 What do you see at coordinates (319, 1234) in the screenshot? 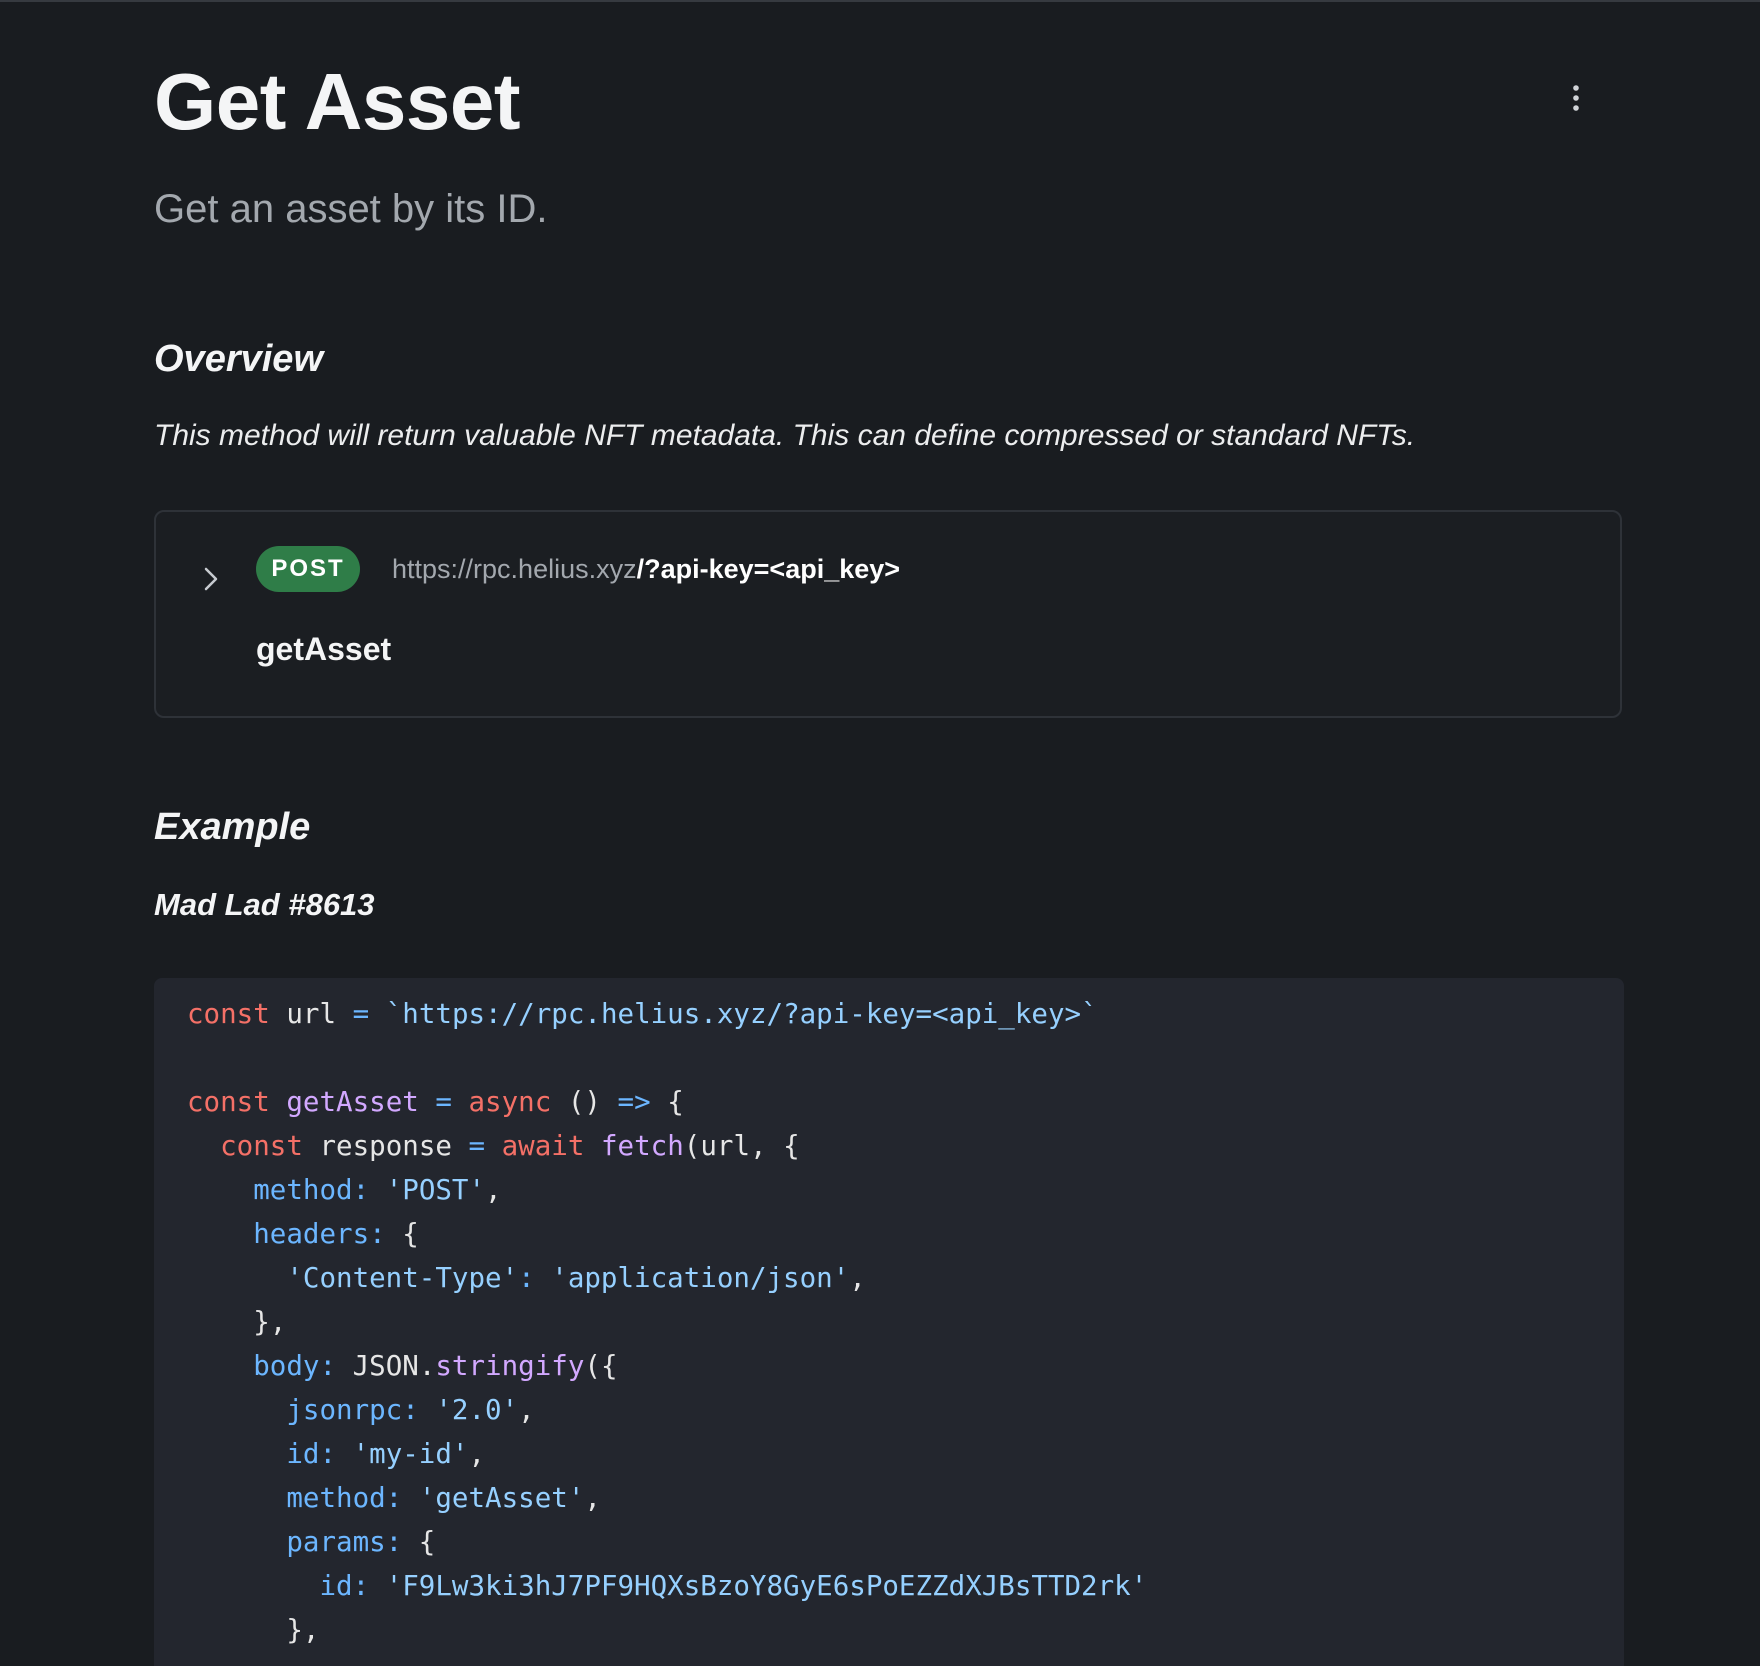
I see `code-token: headers:` at bounding box center [319, 1234].